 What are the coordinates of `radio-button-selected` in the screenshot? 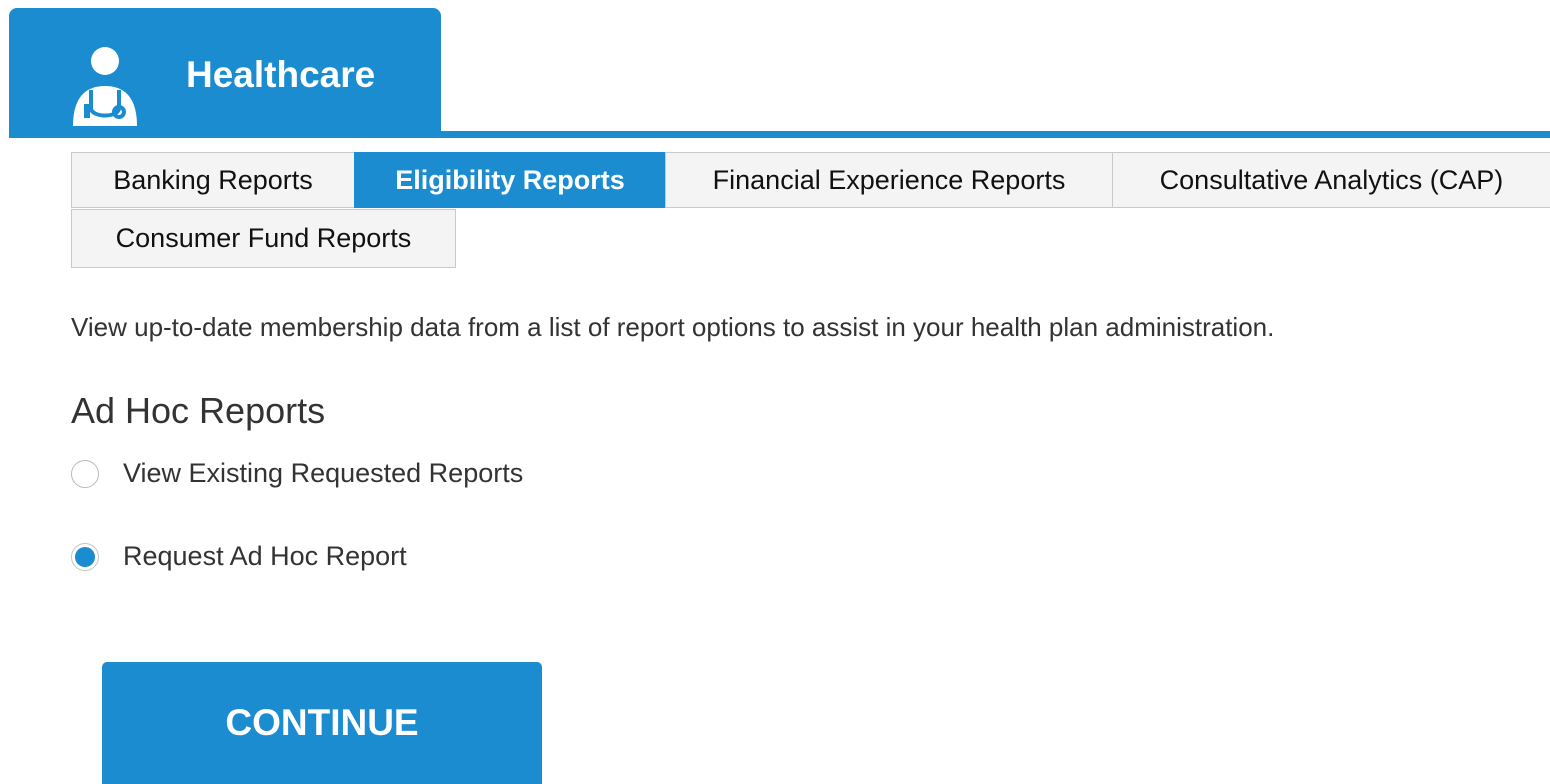 It's located at (85, 557).